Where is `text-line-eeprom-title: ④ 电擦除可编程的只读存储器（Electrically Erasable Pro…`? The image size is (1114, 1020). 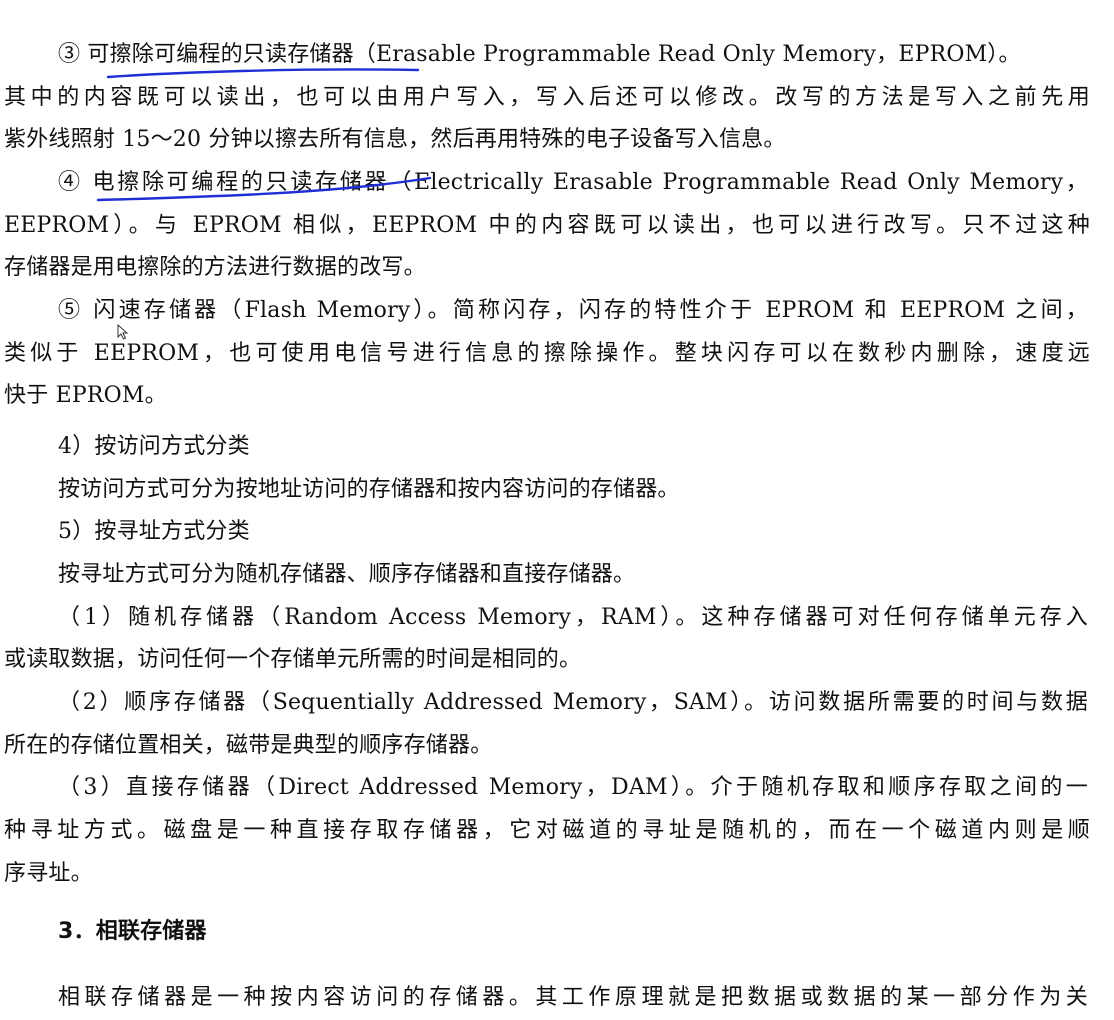 text-line-eeprom-title: ④ 电擦除可编程的只读存储器（Electrically Erasable Pro… is located at coordinates (573, 182).